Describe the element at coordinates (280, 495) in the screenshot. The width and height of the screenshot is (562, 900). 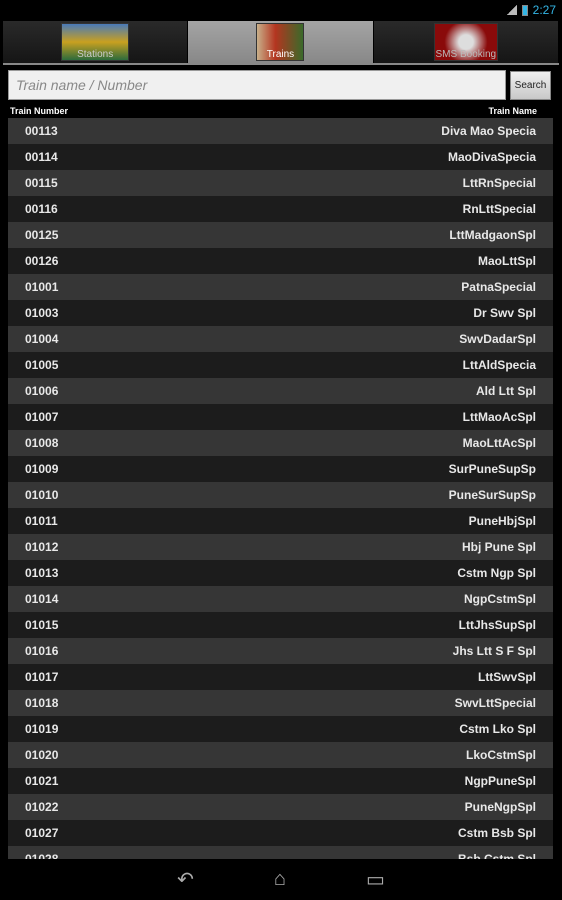
I see `table-row: 01010 PuneSurSupSp` at that location.